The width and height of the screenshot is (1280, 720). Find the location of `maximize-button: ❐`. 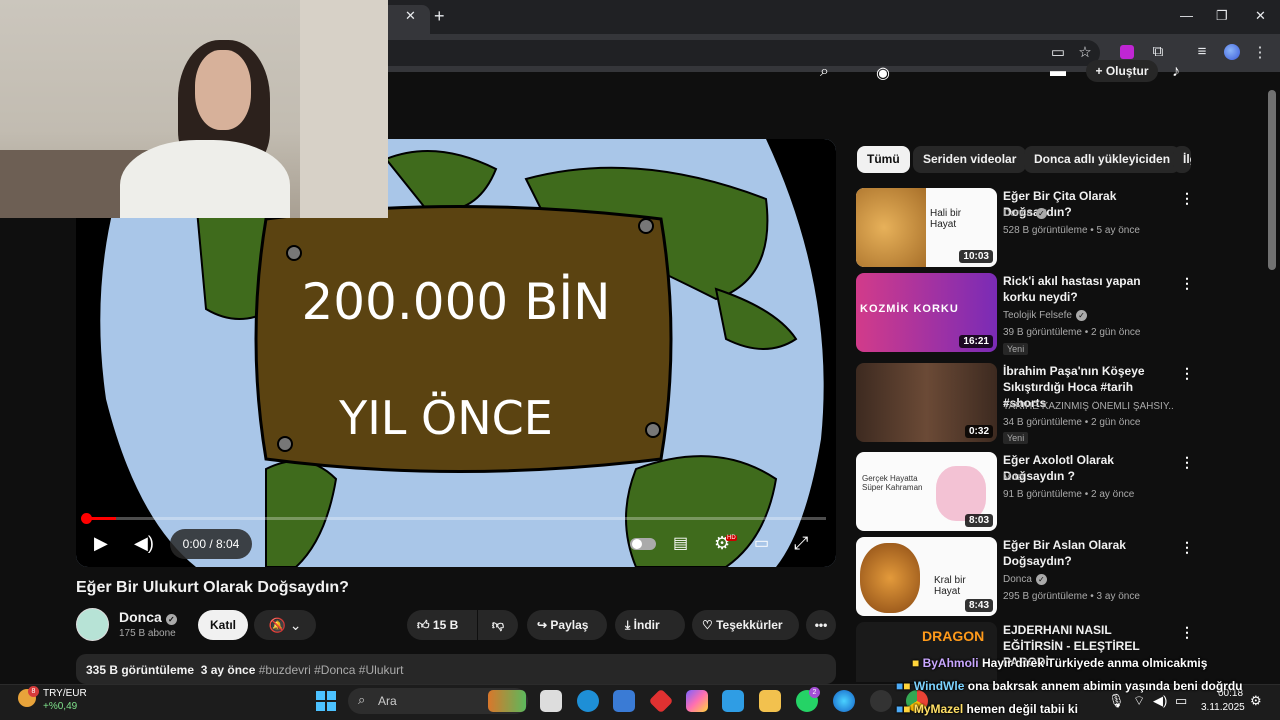

maximize-button: ❐ is located at coordinates (1222, 16).